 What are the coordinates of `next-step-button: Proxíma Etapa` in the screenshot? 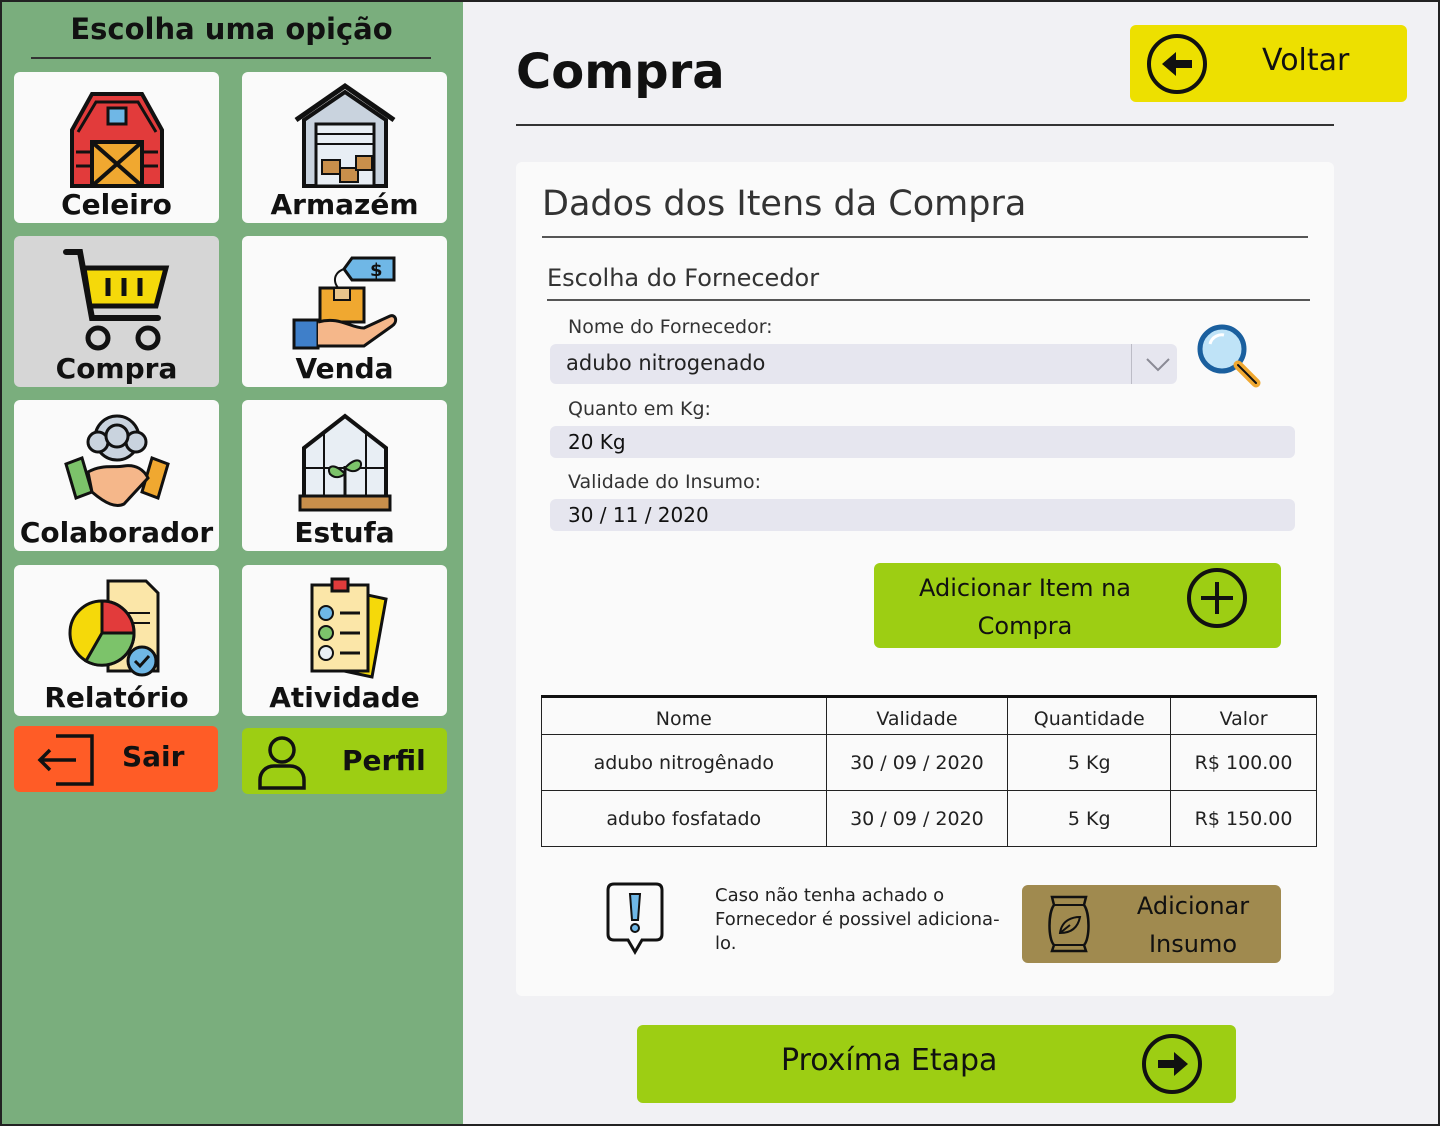 It's located at (936, 1064).